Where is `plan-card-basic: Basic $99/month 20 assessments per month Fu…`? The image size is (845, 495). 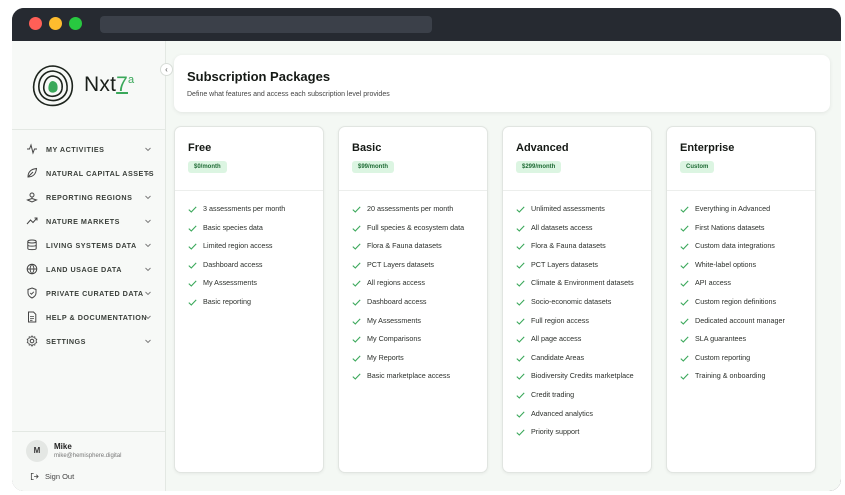
plan-card-basic: Basic $99/month 20 assessments per month Fu… is located at coordinates (413, 299).